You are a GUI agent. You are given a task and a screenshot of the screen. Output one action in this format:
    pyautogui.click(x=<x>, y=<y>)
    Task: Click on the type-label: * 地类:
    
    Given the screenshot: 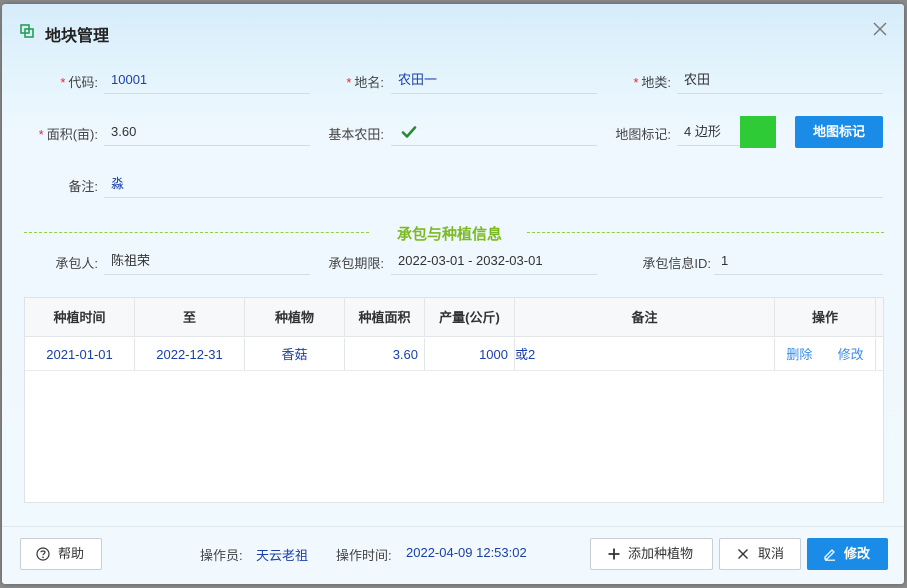 What is the action you would take?
    pyautogui.click(x=652, y=82)
    